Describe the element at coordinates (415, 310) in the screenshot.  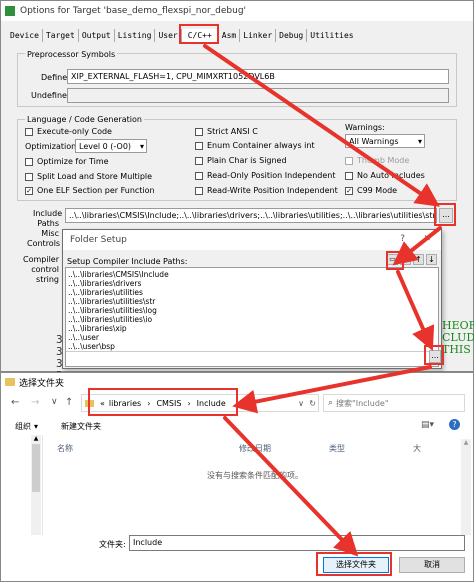
I see `arrow-new-to-dots` at that location.